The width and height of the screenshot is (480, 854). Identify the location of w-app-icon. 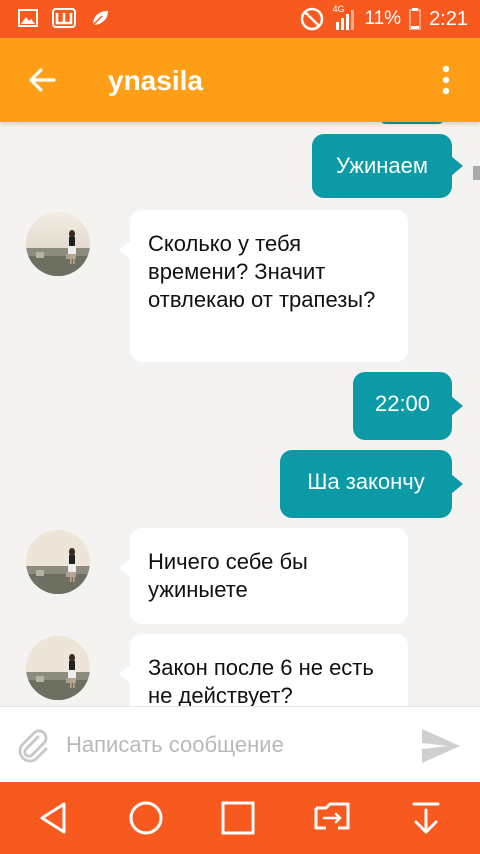
(64, 18).